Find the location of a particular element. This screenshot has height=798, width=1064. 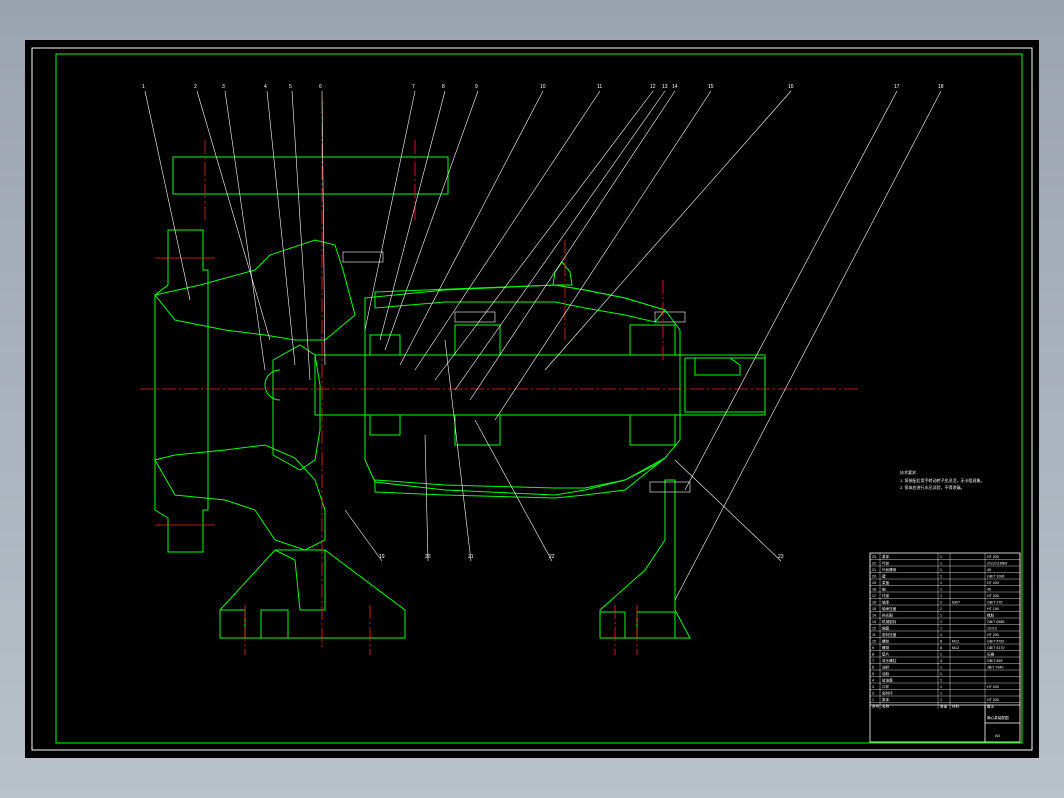

bom-no: 10 is located at coordinates (874, 642).